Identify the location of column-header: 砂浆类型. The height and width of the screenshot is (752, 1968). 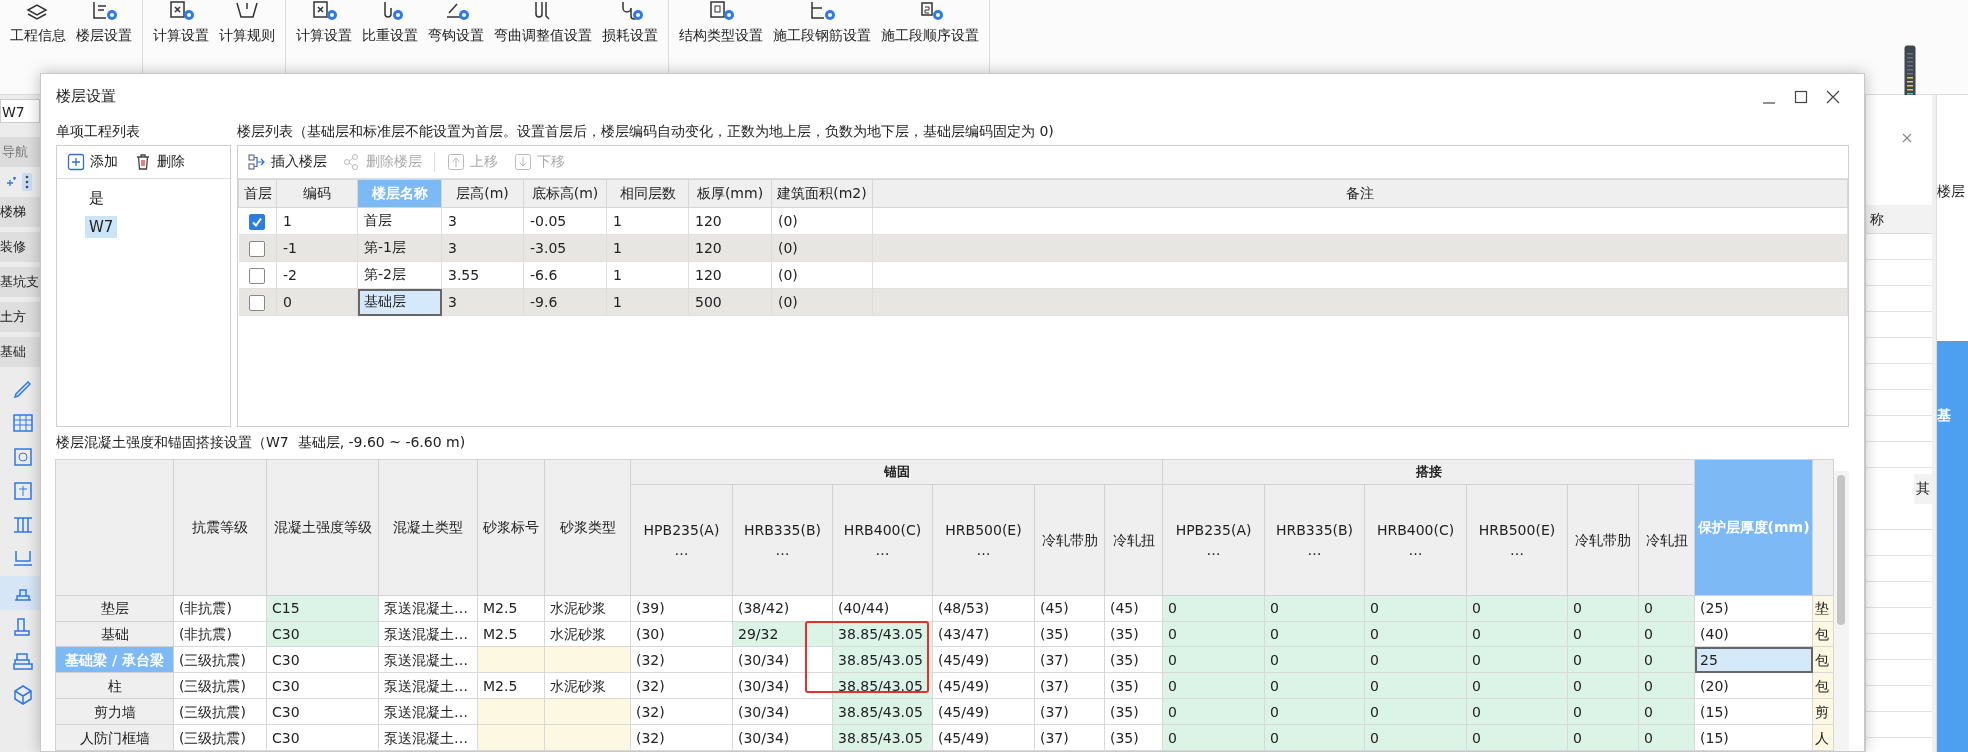
(587, 527).